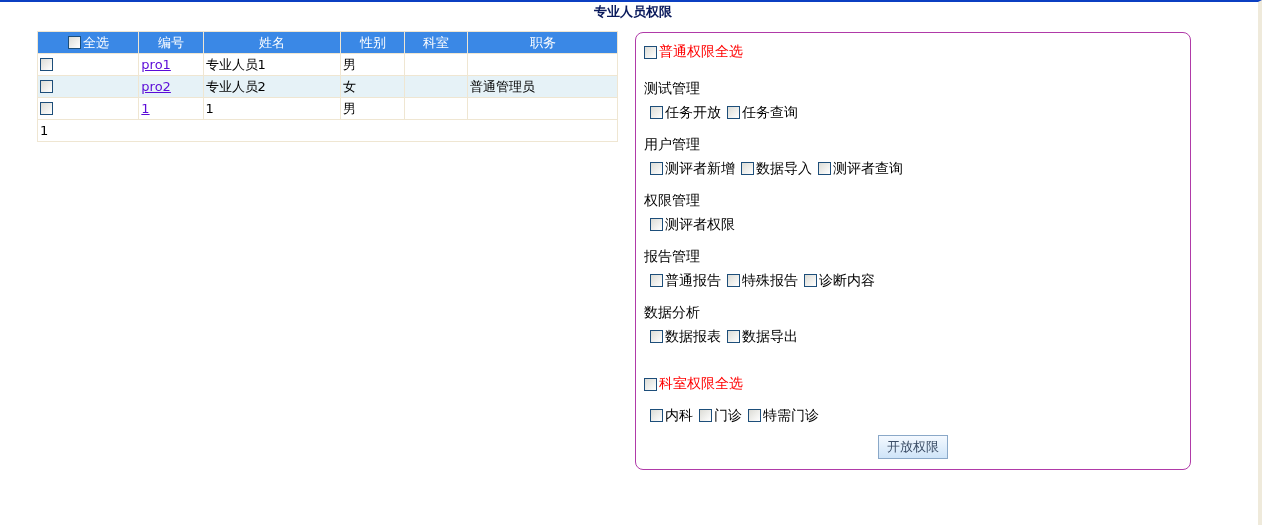 The height and width of the screenshot is (525, 1266). What do you see at coordinates (95, 42) in the screenshot?
I see `select-all-label: 全选` at bounding box center [95, 42].